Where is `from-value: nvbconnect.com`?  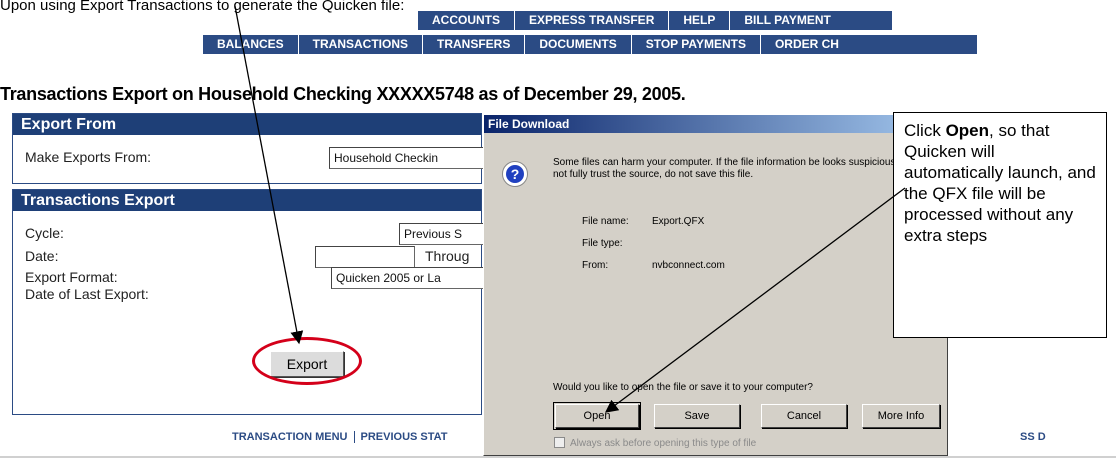
from-value: nvbconnect.com is located at coordinates (688, 265).